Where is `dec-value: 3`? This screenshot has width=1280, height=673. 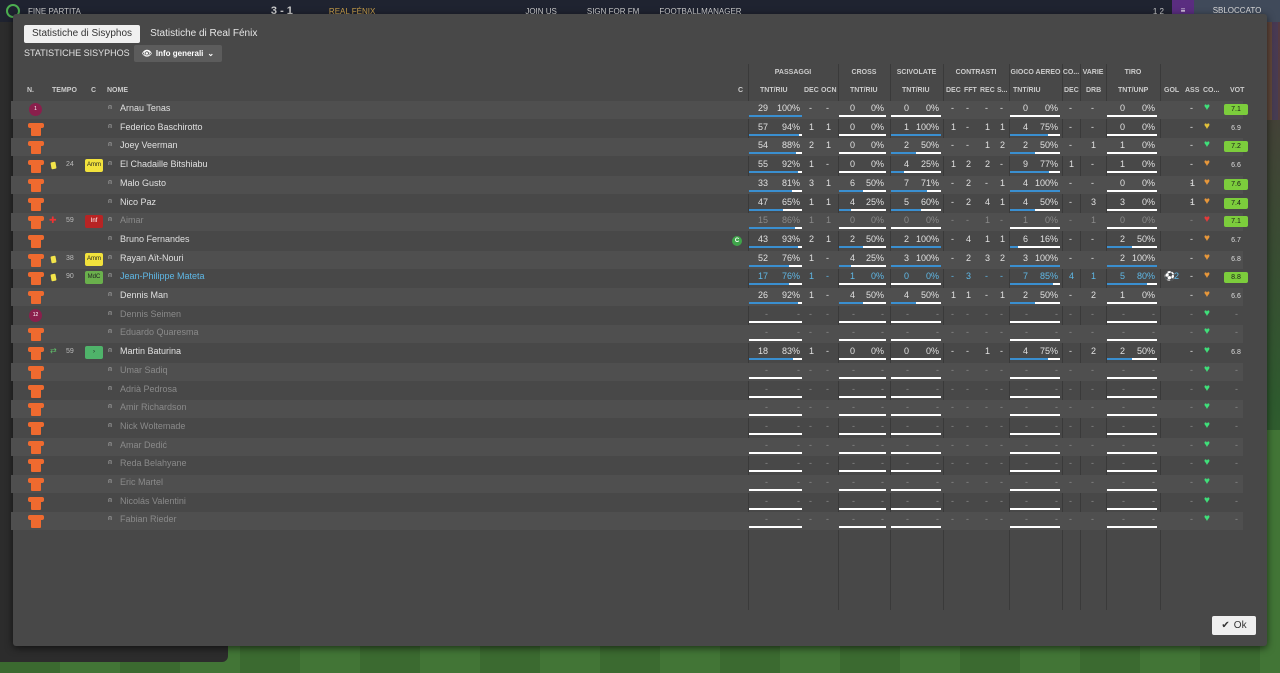 dec-value: 3 is located at coordinates (812, 182).